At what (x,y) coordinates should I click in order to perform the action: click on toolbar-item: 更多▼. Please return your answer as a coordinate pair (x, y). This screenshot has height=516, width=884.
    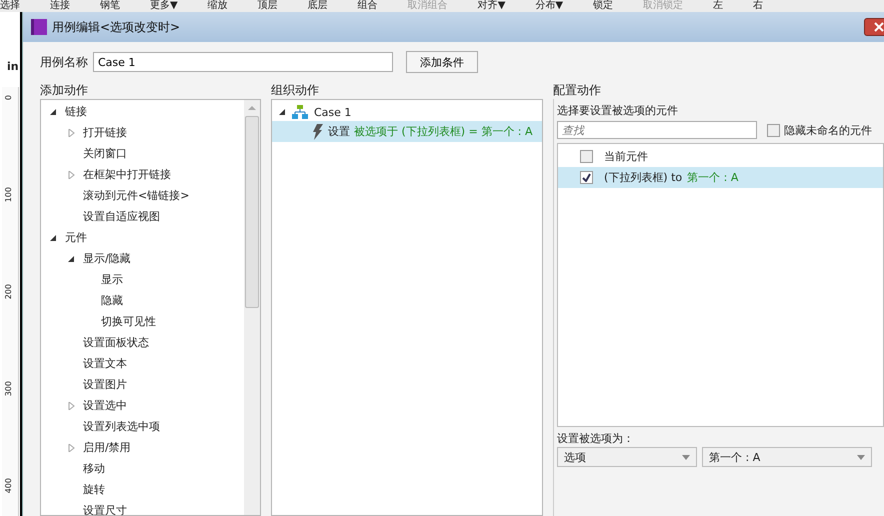
    Looking at the image, I should click on (164, 6).